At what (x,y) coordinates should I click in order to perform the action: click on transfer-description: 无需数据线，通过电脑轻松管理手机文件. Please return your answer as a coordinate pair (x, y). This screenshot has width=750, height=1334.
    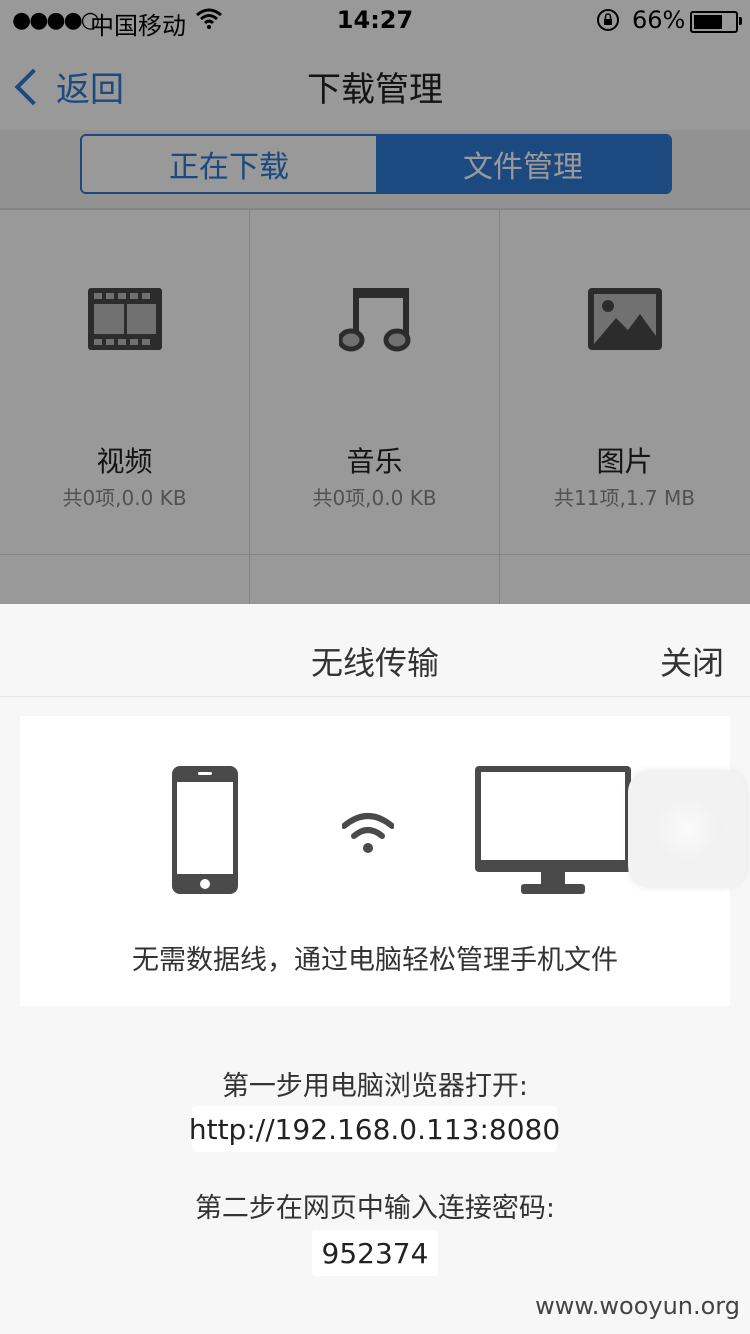
    Looking at the image, I should click on (375, 960).